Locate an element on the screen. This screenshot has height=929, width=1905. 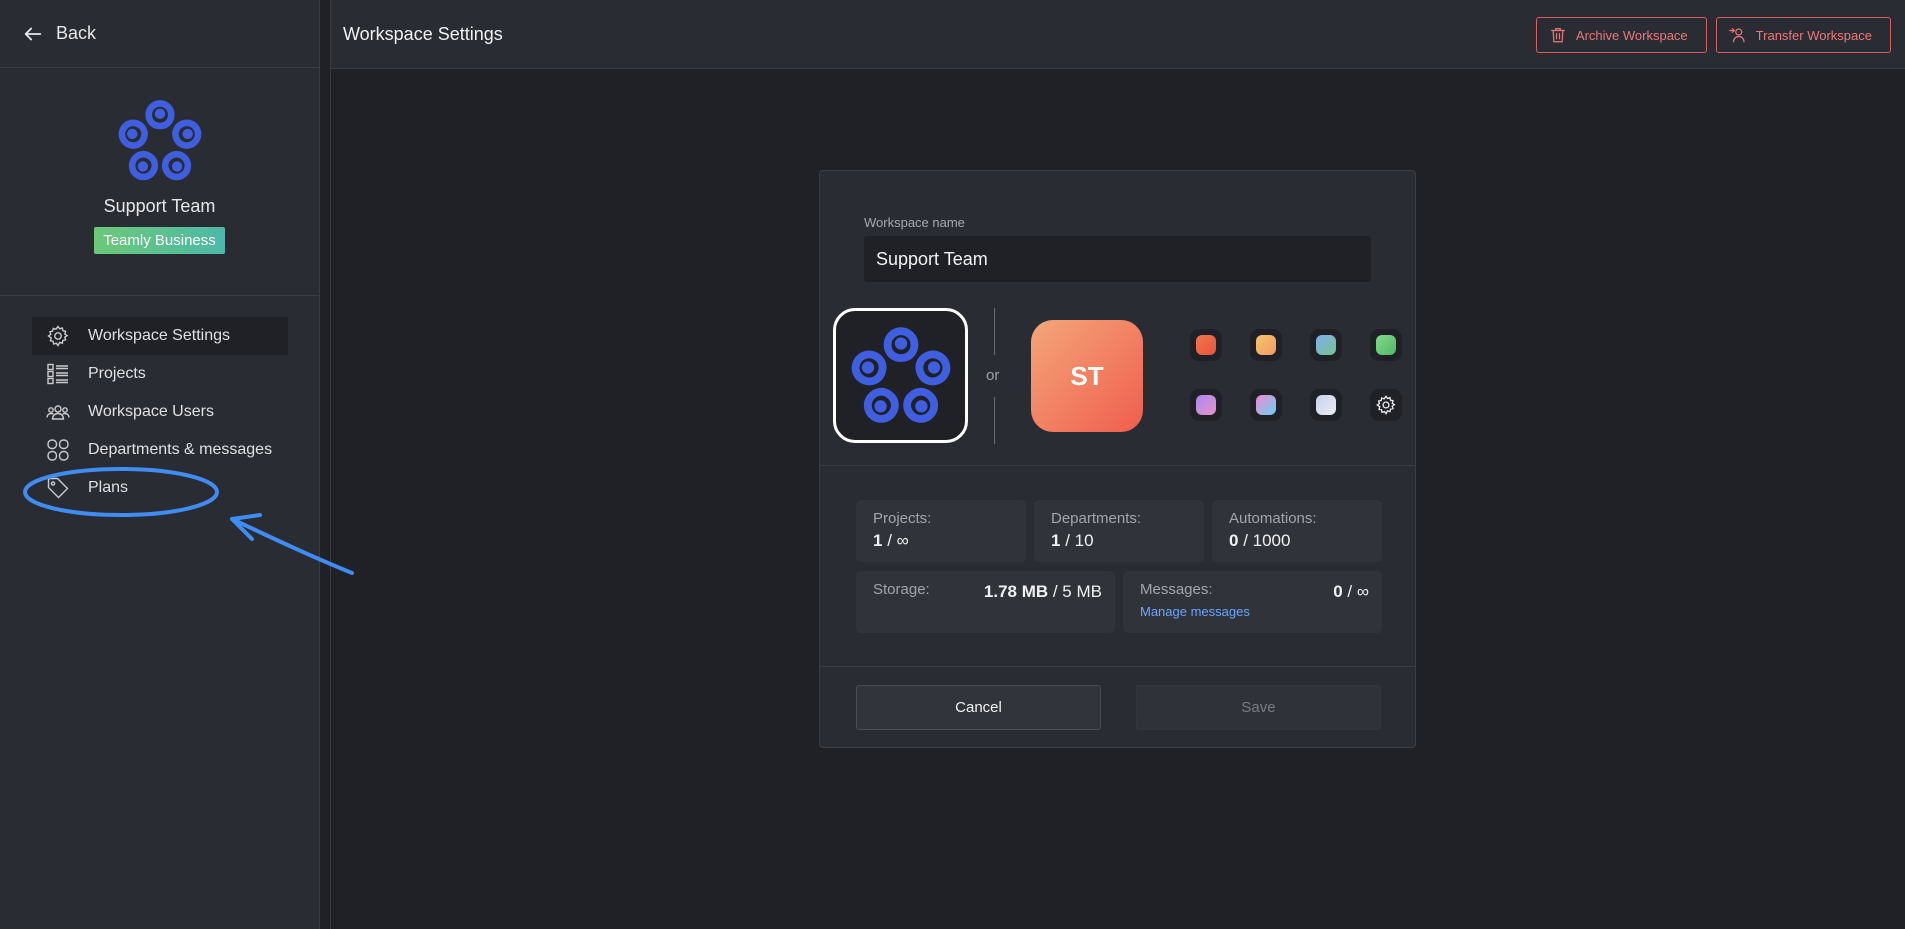
back-label: Back is located at coordinates (76, 33).